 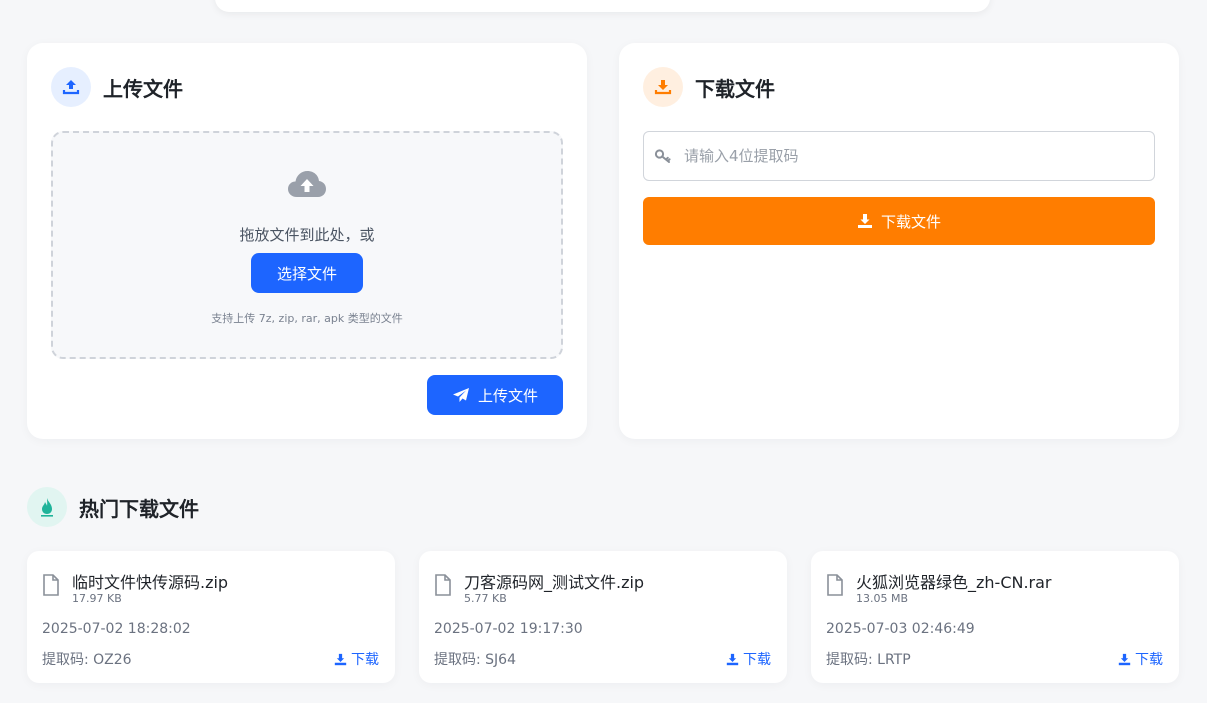 What do you see at coordinates (307, 186) in the screenshot?
I see `cloud-upload-icon` at bounding box center [307, 186].